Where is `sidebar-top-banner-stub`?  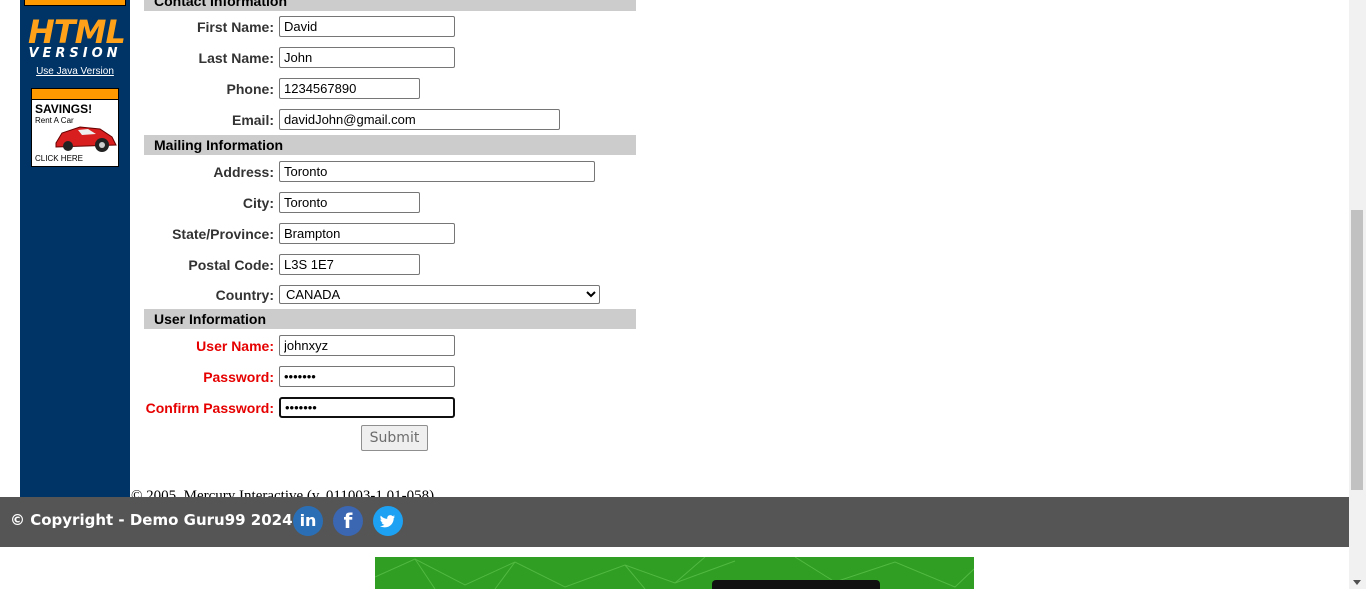 sidebar-top-banner-stub is located at coordinates (75, 3).